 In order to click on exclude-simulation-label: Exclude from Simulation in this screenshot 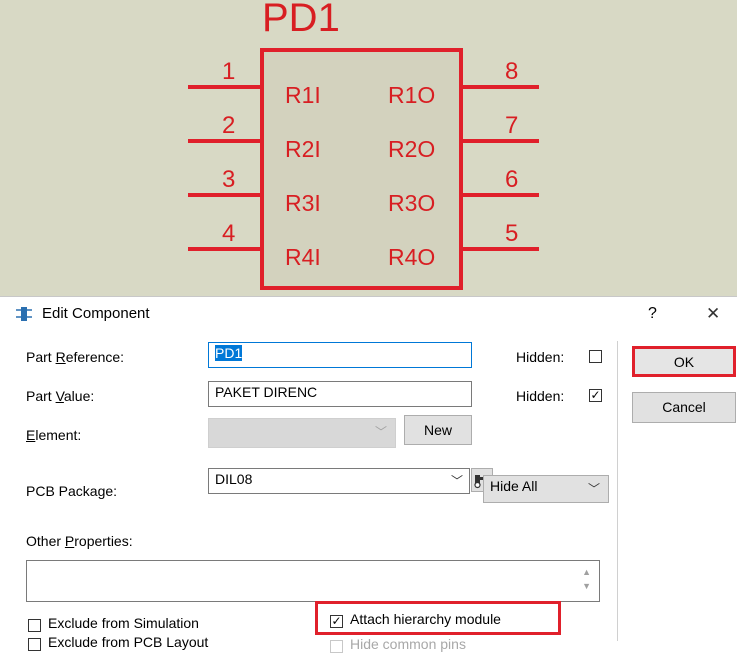, I will do `click(123, 623)`.